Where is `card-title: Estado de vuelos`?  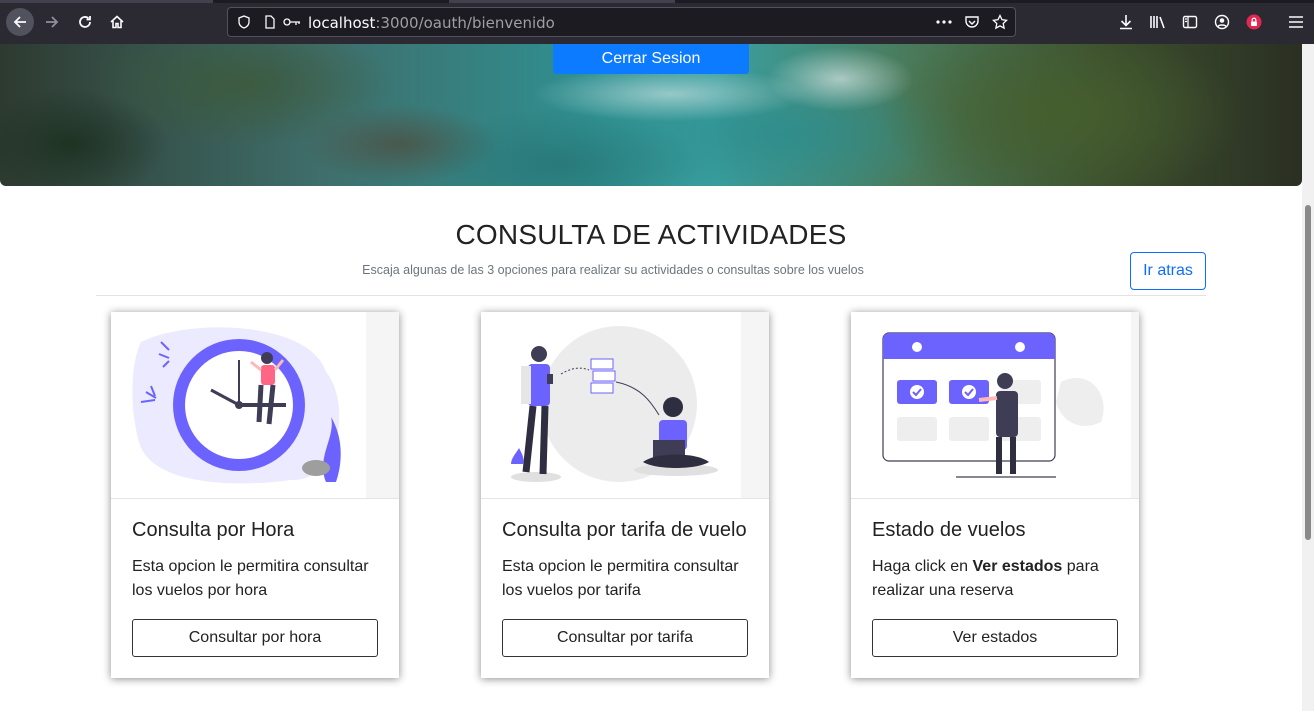
card-title: Estado de vuelos is located at coordinates (949, 530).